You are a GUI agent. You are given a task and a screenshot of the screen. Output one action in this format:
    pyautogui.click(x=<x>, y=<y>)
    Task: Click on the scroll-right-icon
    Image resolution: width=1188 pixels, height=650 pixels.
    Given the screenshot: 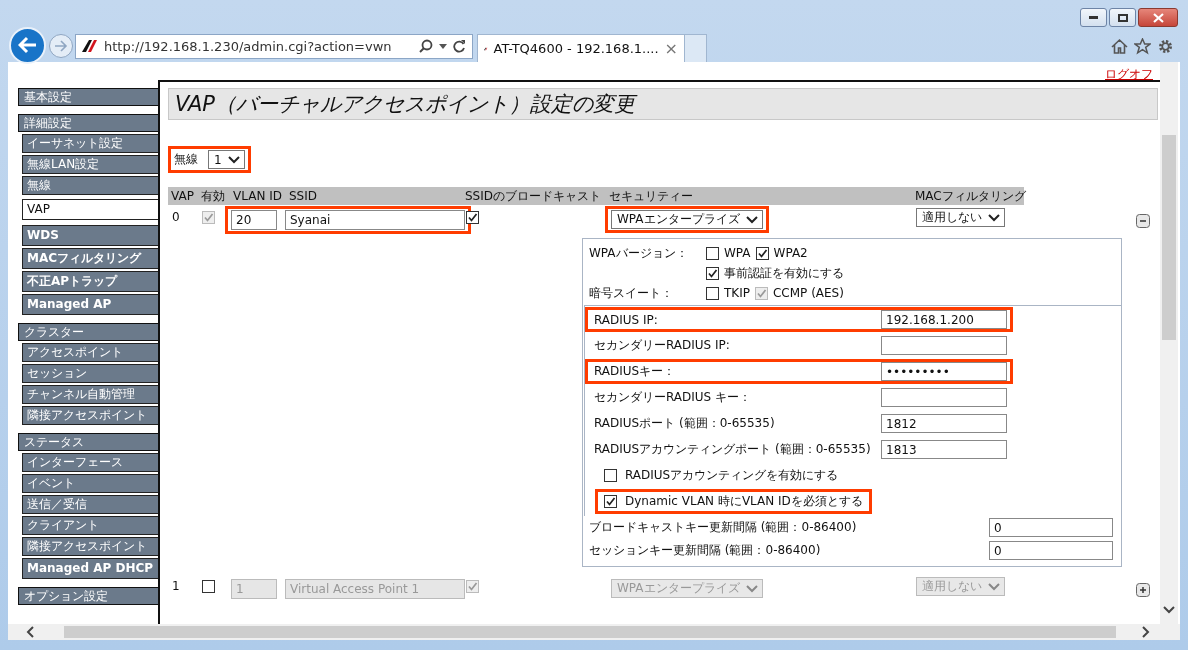 What is the action you would take?
    pyautogui.click(x=1146, y=632)
    